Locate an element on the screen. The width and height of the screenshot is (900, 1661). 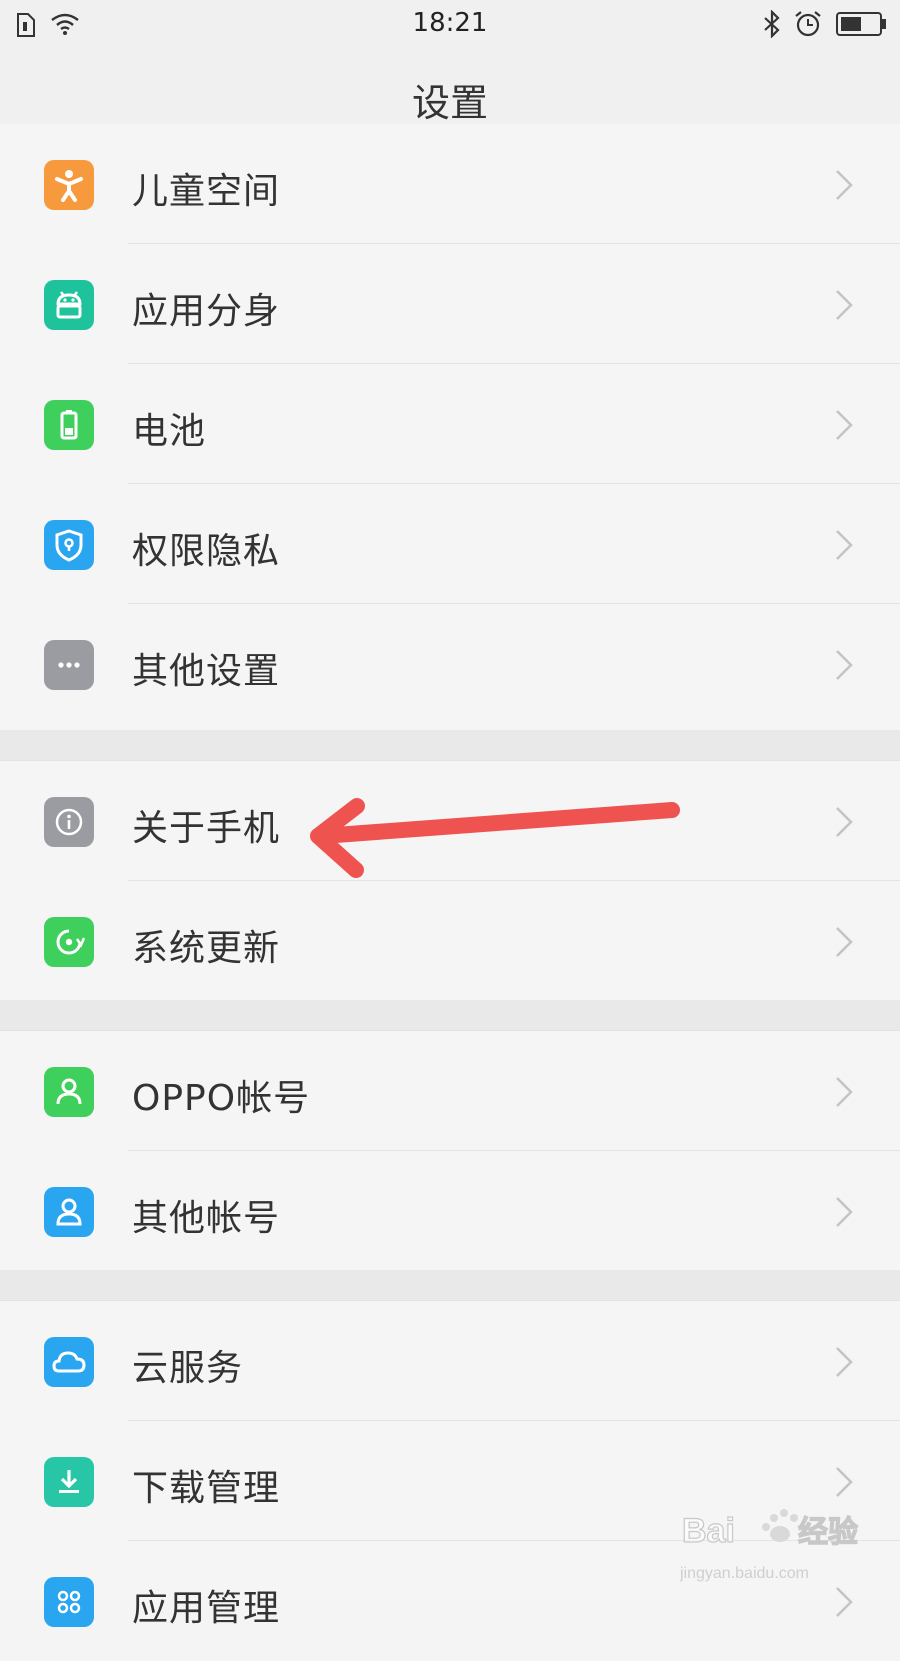
bluetooth-icon is located at coordinates (772, 25).